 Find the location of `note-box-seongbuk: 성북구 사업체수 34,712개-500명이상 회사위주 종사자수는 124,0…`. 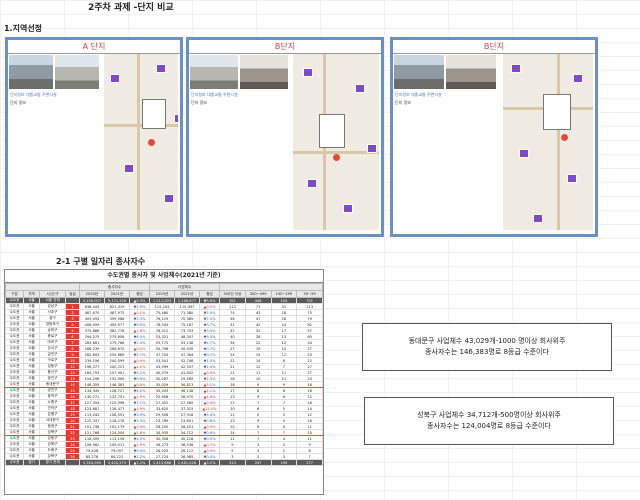

note-box-seongbuk: 성북구 사업체수 34,712개-500명이상 회사위주 종사자수는 124,0… is located at coordinates (489, 421).